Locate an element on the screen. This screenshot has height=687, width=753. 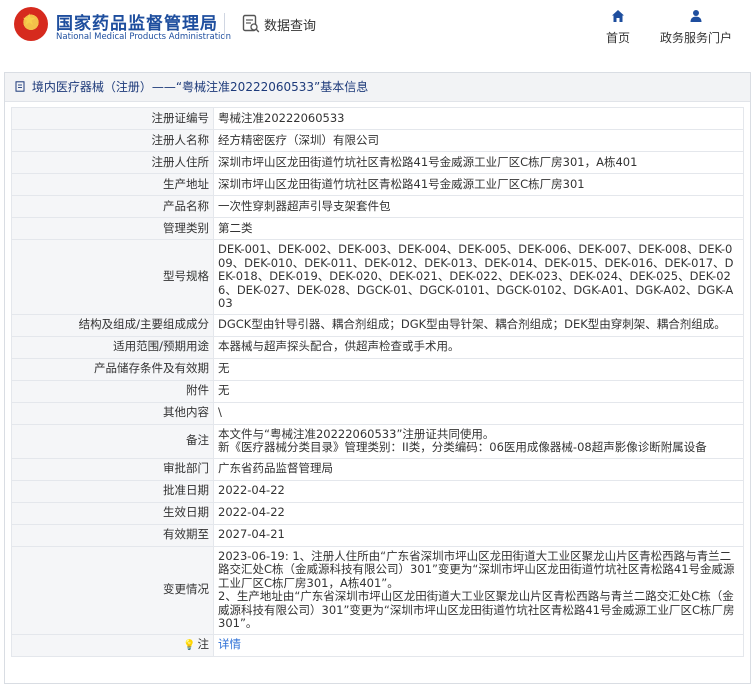
field-value: 深圳市坪山区龙田街道竹坑社区青松路41号金威源工业厂区C栋厂房301 is located at coordinates (478, 184).